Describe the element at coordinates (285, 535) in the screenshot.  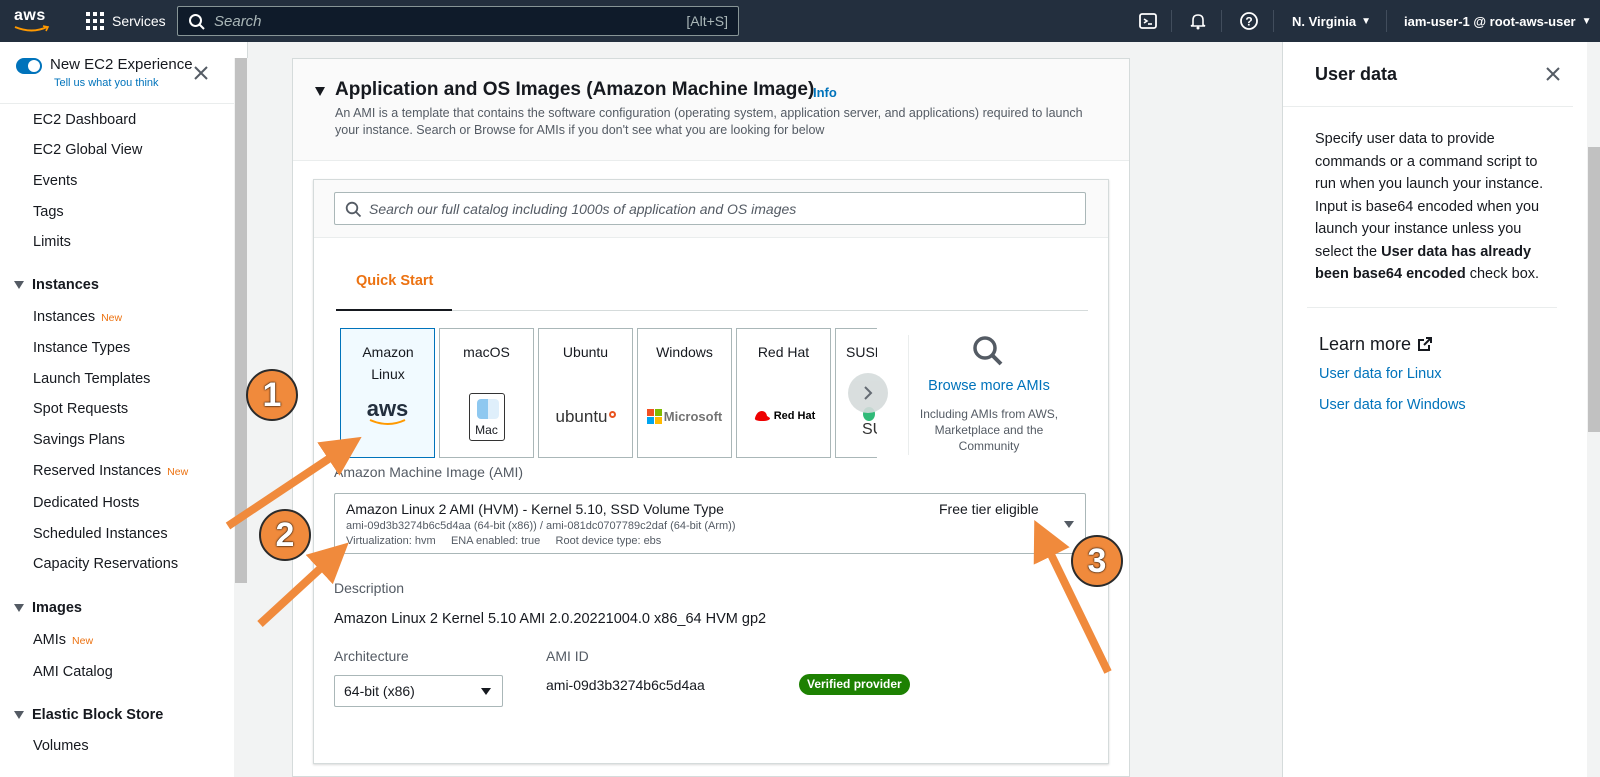
I see `annotation-badge-2: 2` at that location.